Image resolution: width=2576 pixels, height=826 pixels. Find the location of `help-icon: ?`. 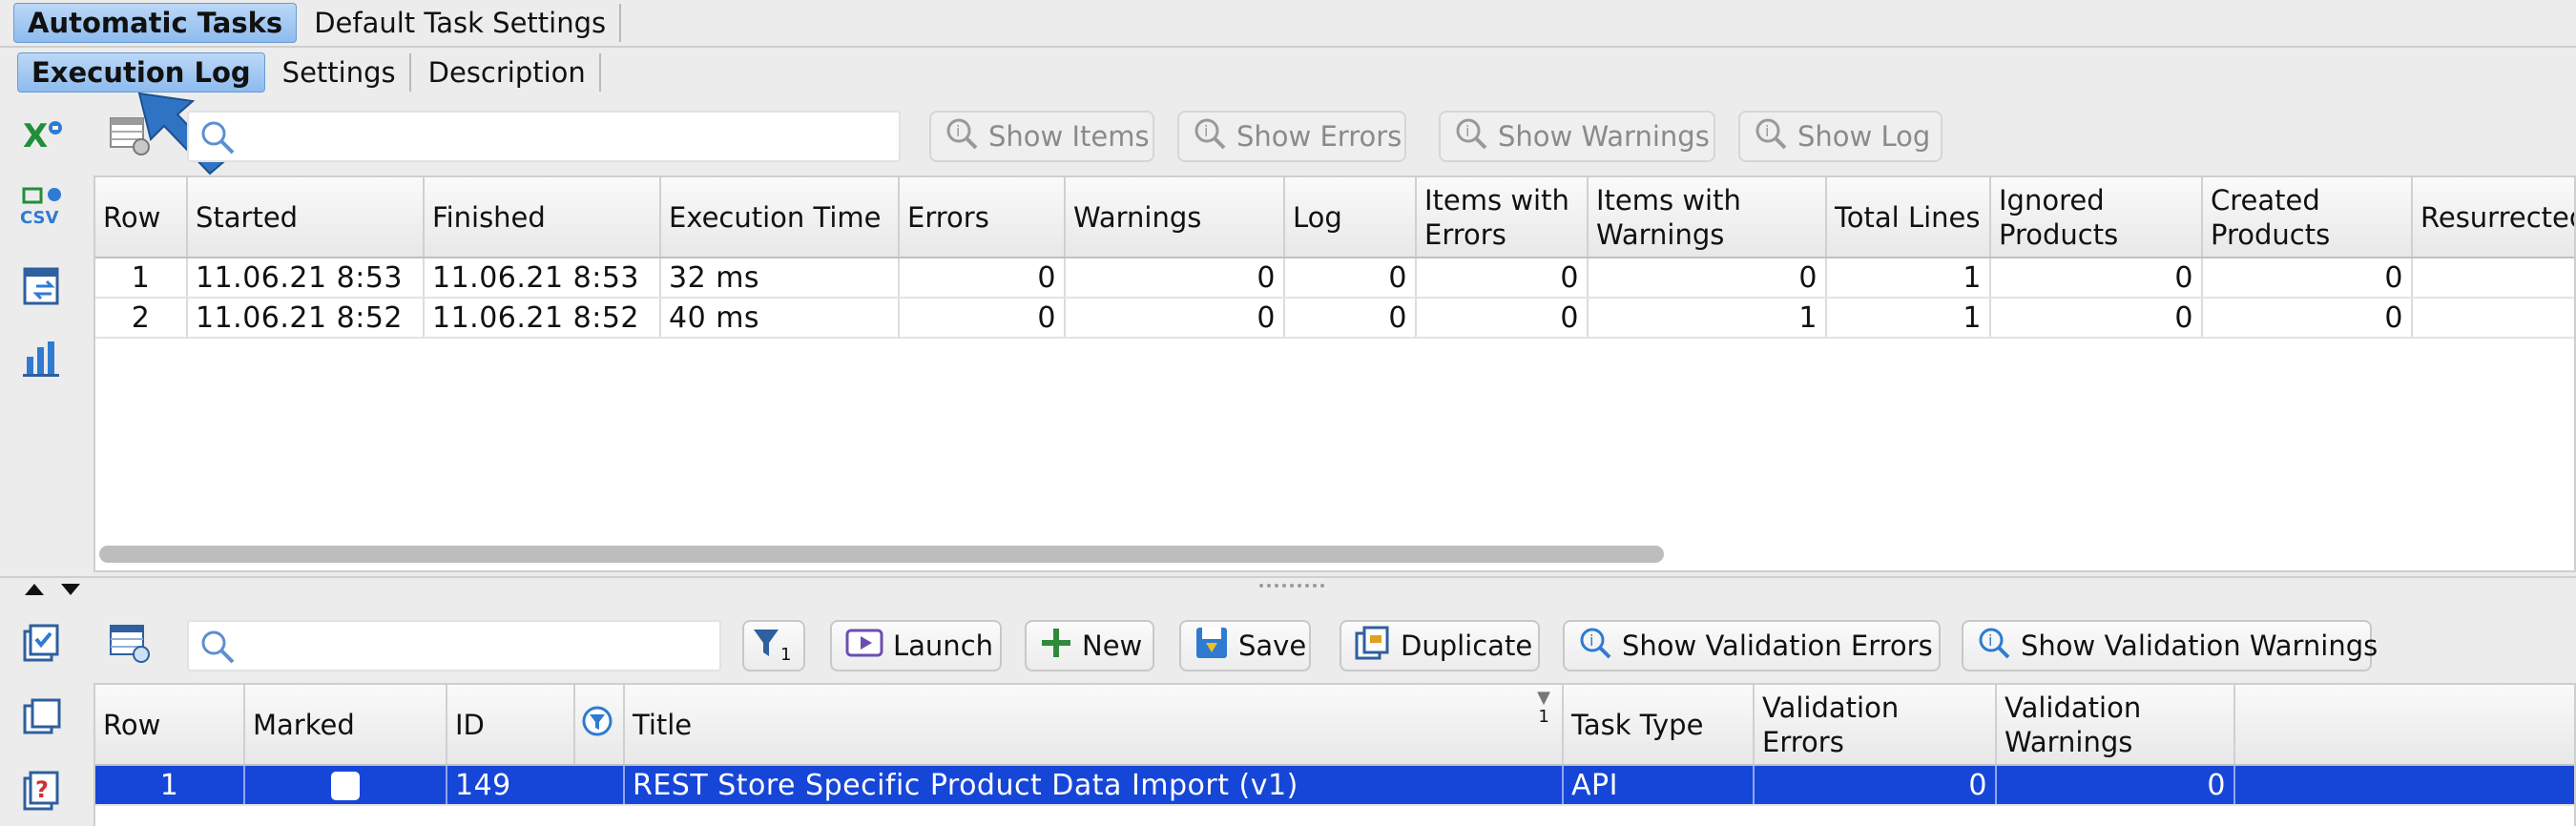

help-icon: ? is located at coordinates (42, 792).